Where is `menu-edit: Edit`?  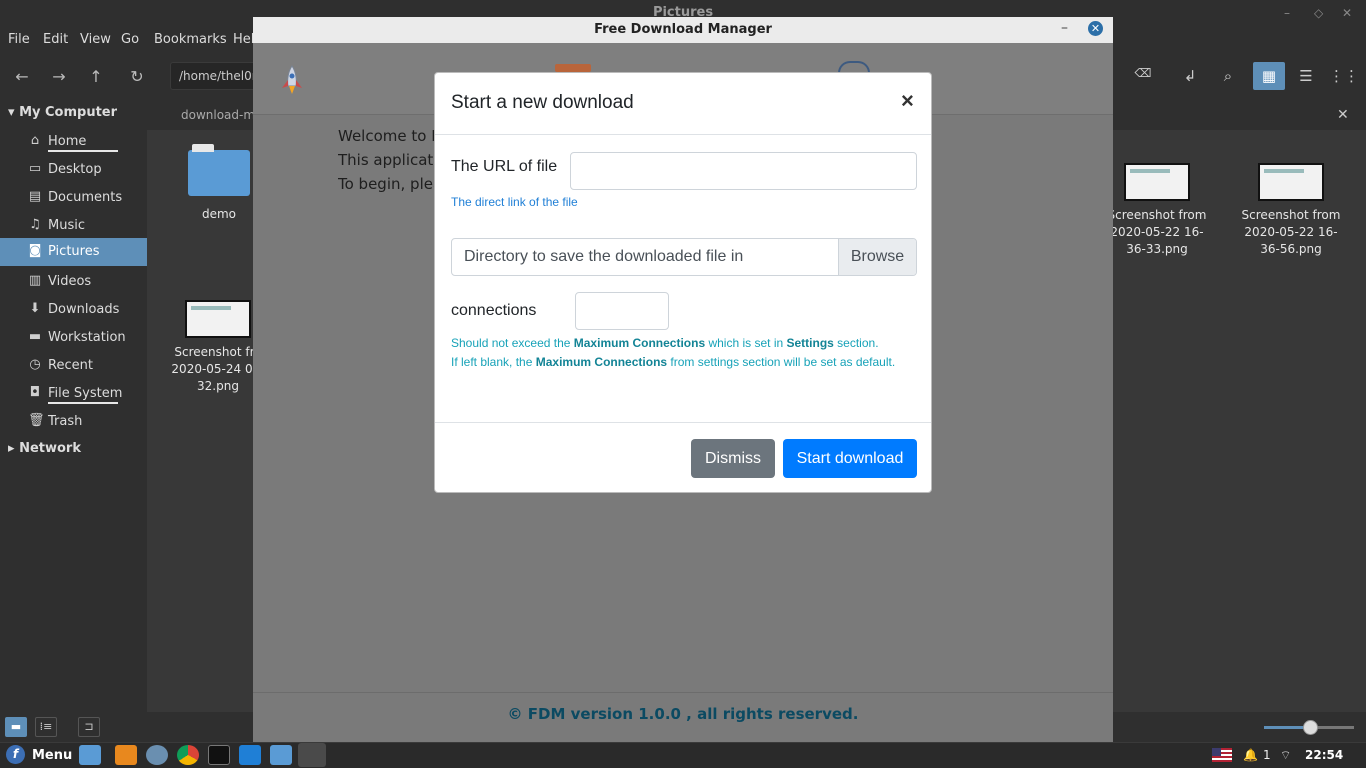
menu-edit: Edit is located at coordinates (55, 39).